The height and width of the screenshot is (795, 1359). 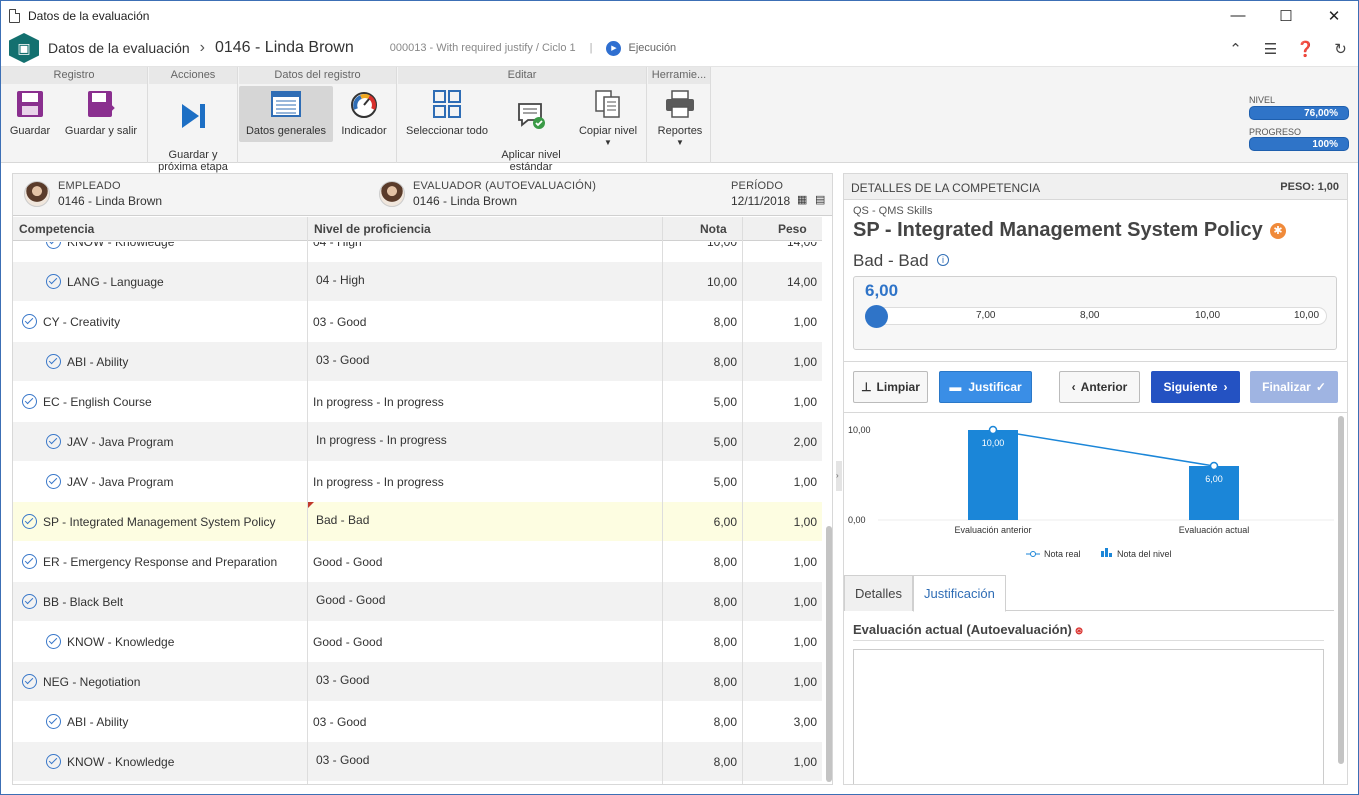 I want to click on copy-level-button: Copiar nivel ▼, so click(x=608, y=117).